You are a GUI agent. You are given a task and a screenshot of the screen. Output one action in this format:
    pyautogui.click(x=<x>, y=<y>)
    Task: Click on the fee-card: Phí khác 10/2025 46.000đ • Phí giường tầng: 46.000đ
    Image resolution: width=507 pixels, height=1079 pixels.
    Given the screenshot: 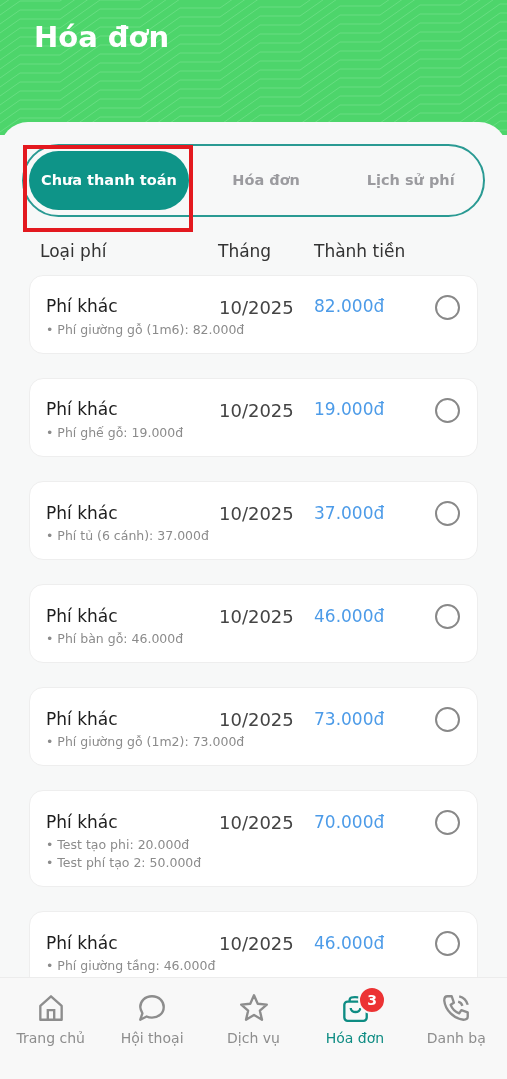 What is the action you would take?
    pyautogui.click(x=253, y=944)
    